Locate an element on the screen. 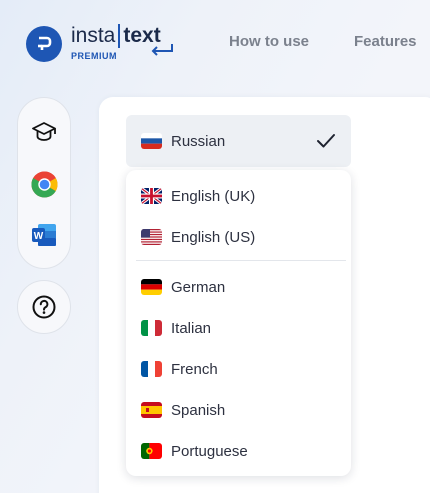 This screenshot has width=430, height=493. dropdown-divider is located at coordinates (241, 260).